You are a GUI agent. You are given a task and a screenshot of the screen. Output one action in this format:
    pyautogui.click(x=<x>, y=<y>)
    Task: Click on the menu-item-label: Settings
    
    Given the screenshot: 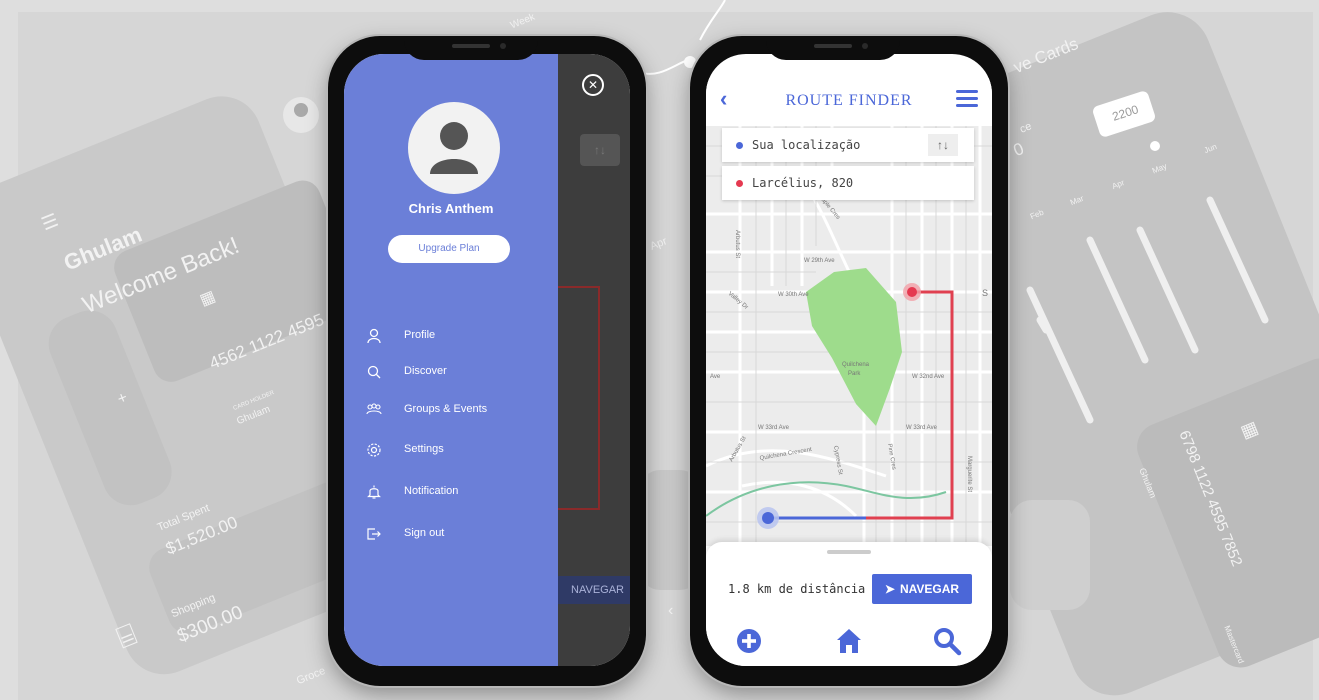 What is the action you would take?
    pyautogui.click(x=424, y=449)
    